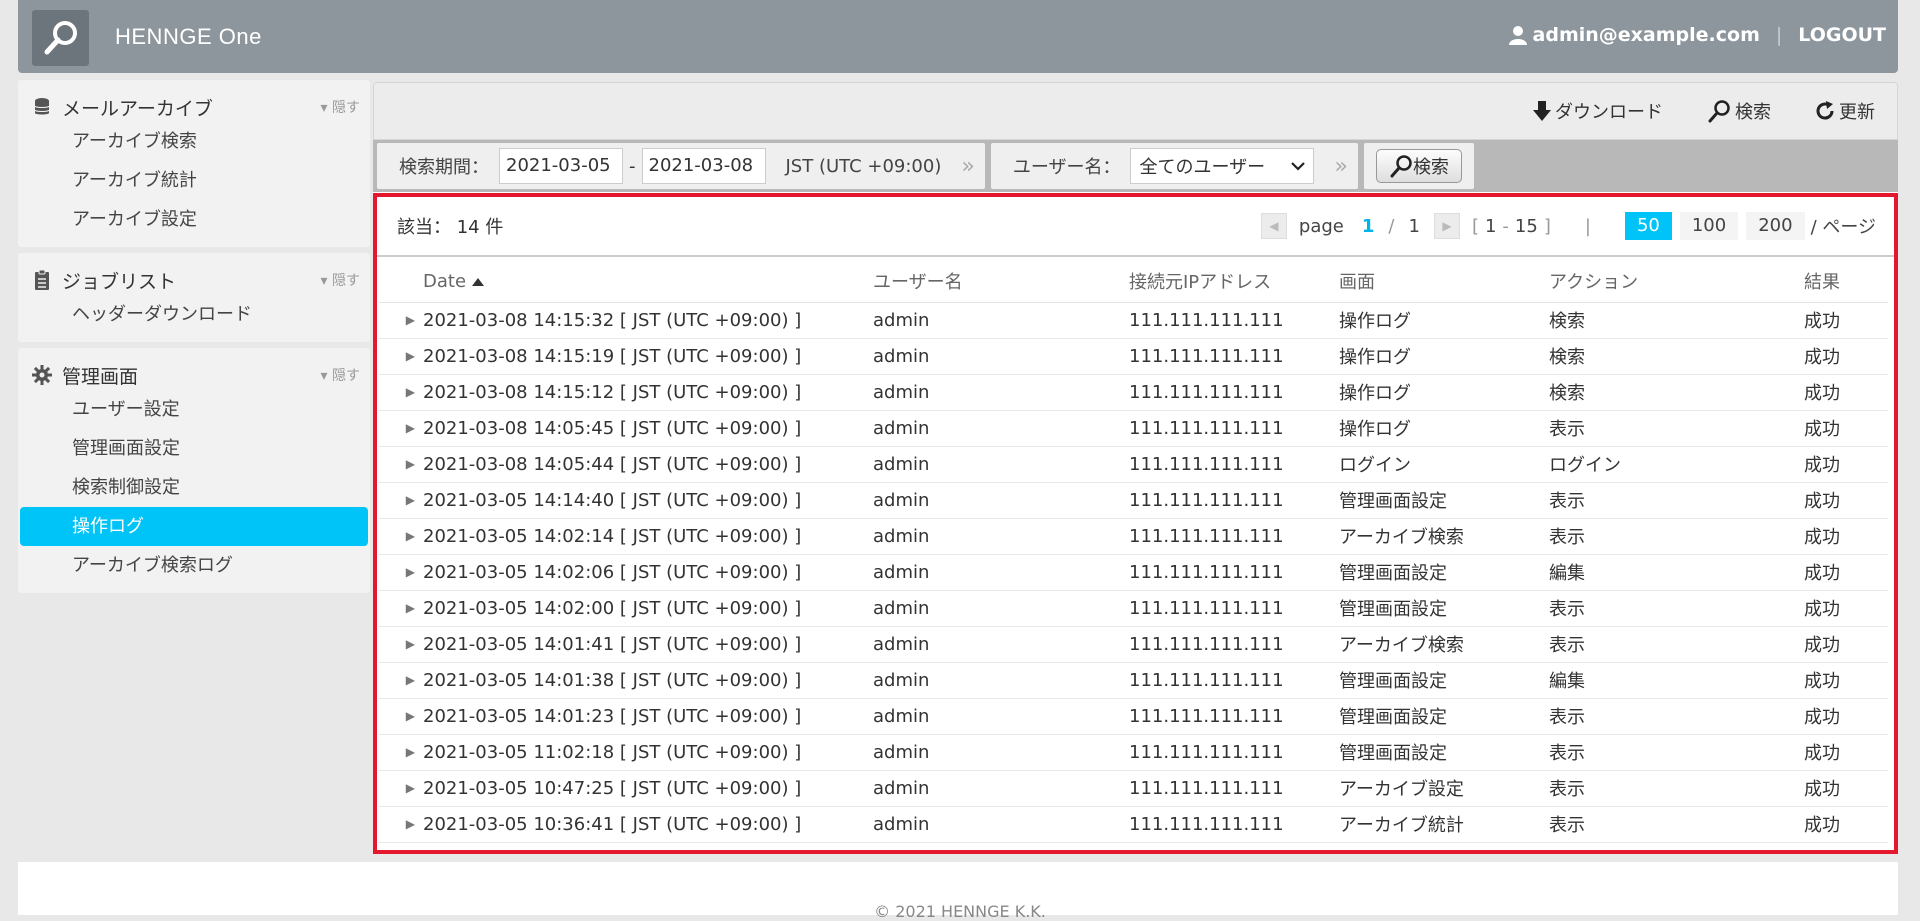  What do you see at coordinates (194, 526) in the screenshot?
I see `sidebar-item-operation-log: 操作ログ` at bounding box center [194, 526].